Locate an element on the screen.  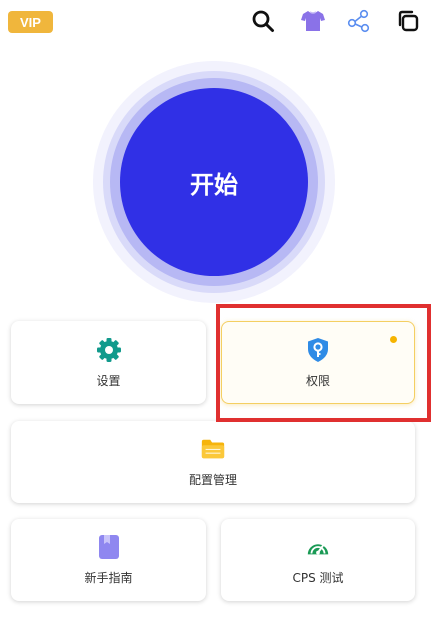
speedometer-icon is located at coordinates (318, 547).